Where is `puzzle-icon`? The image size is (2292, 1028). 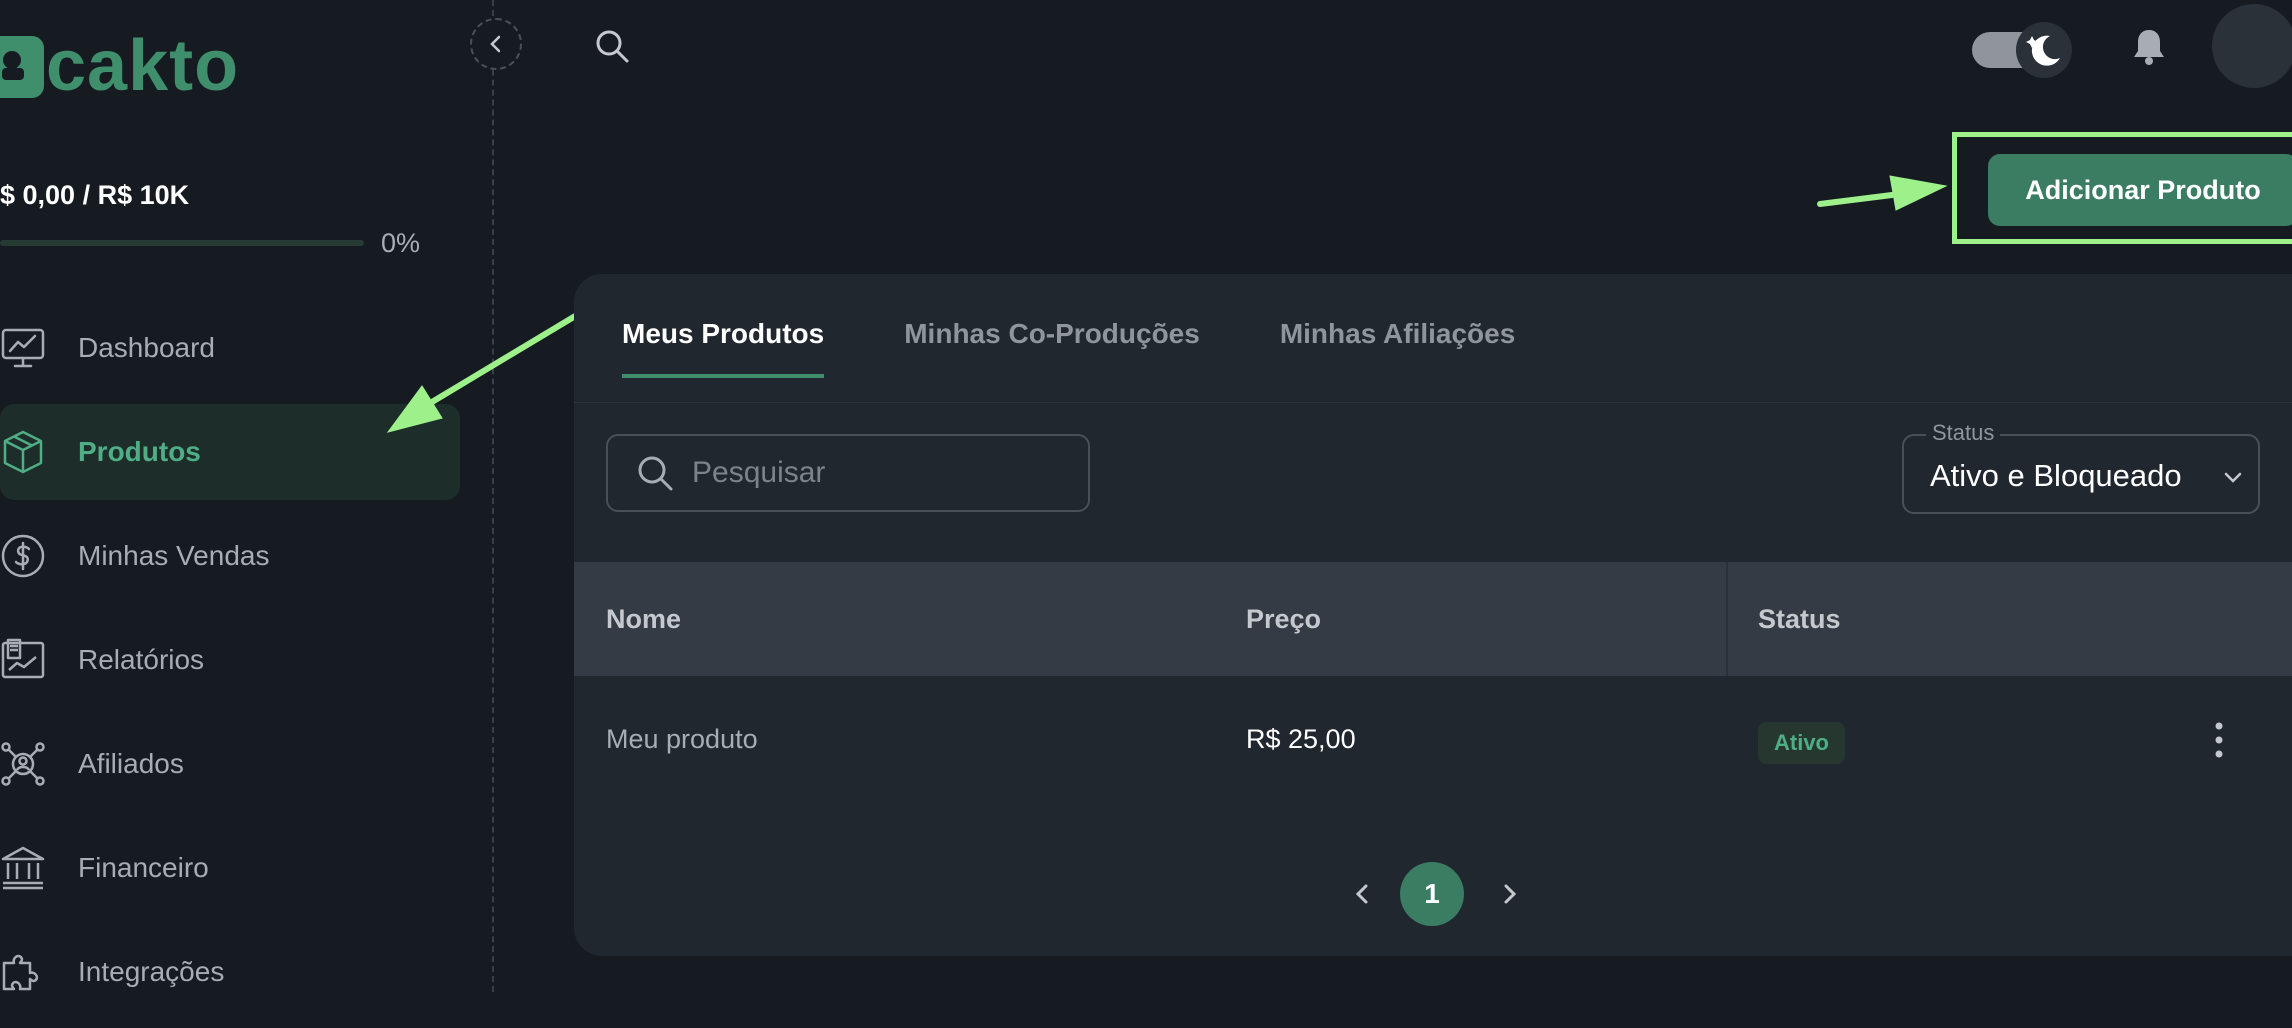
puzzle-icon is located at coordinates (23, 972).